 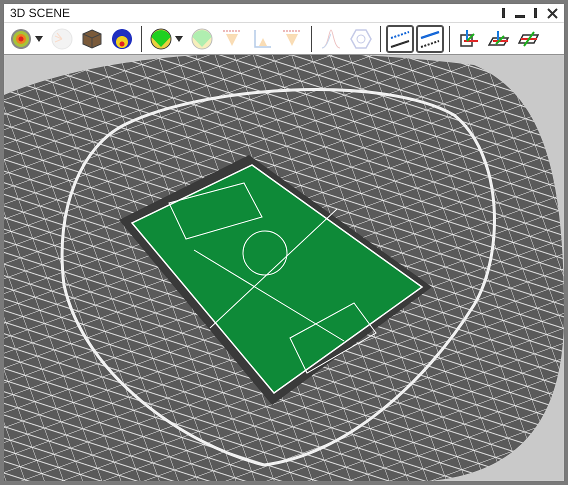 I want to click on light-icon, so click(x=62, y=39).